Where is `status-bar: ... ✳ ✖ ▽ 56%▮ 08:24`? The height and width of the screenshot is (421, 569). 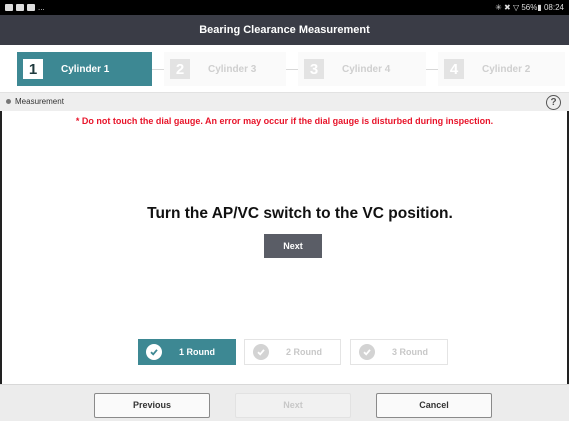
status-bar: ... ✳ ✖ ▽ 56%▮ 08:24 is located at coordinates (284, 7).